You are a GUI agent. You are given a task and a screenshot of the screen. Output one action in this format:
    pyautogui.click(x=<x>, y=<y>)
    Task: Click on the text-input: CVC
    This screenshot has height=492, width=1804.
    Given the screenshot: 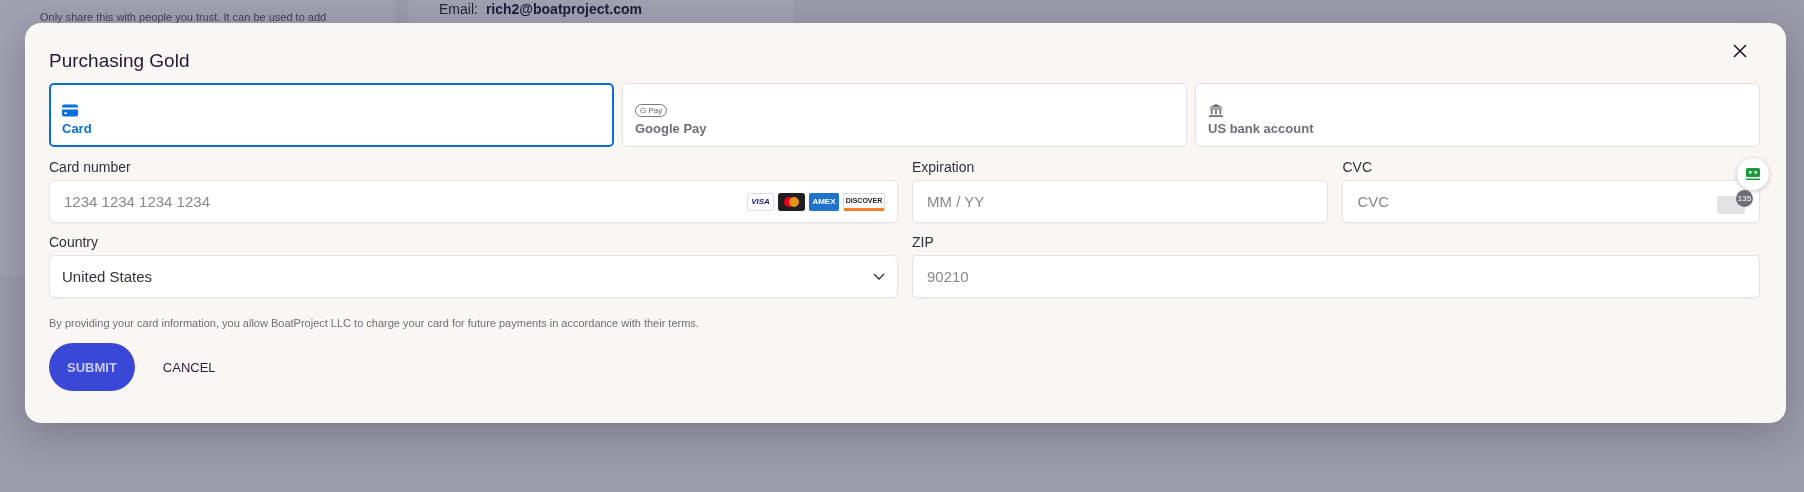 What is the action you would take?
    pyautogui.click(x=1533, y=201)
    